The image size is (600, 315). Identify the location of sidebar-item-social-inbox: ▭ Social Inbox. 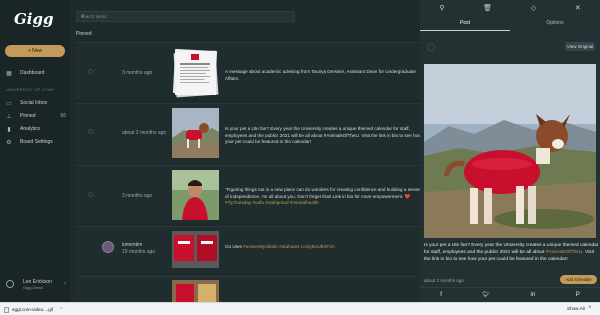
(36, 103).